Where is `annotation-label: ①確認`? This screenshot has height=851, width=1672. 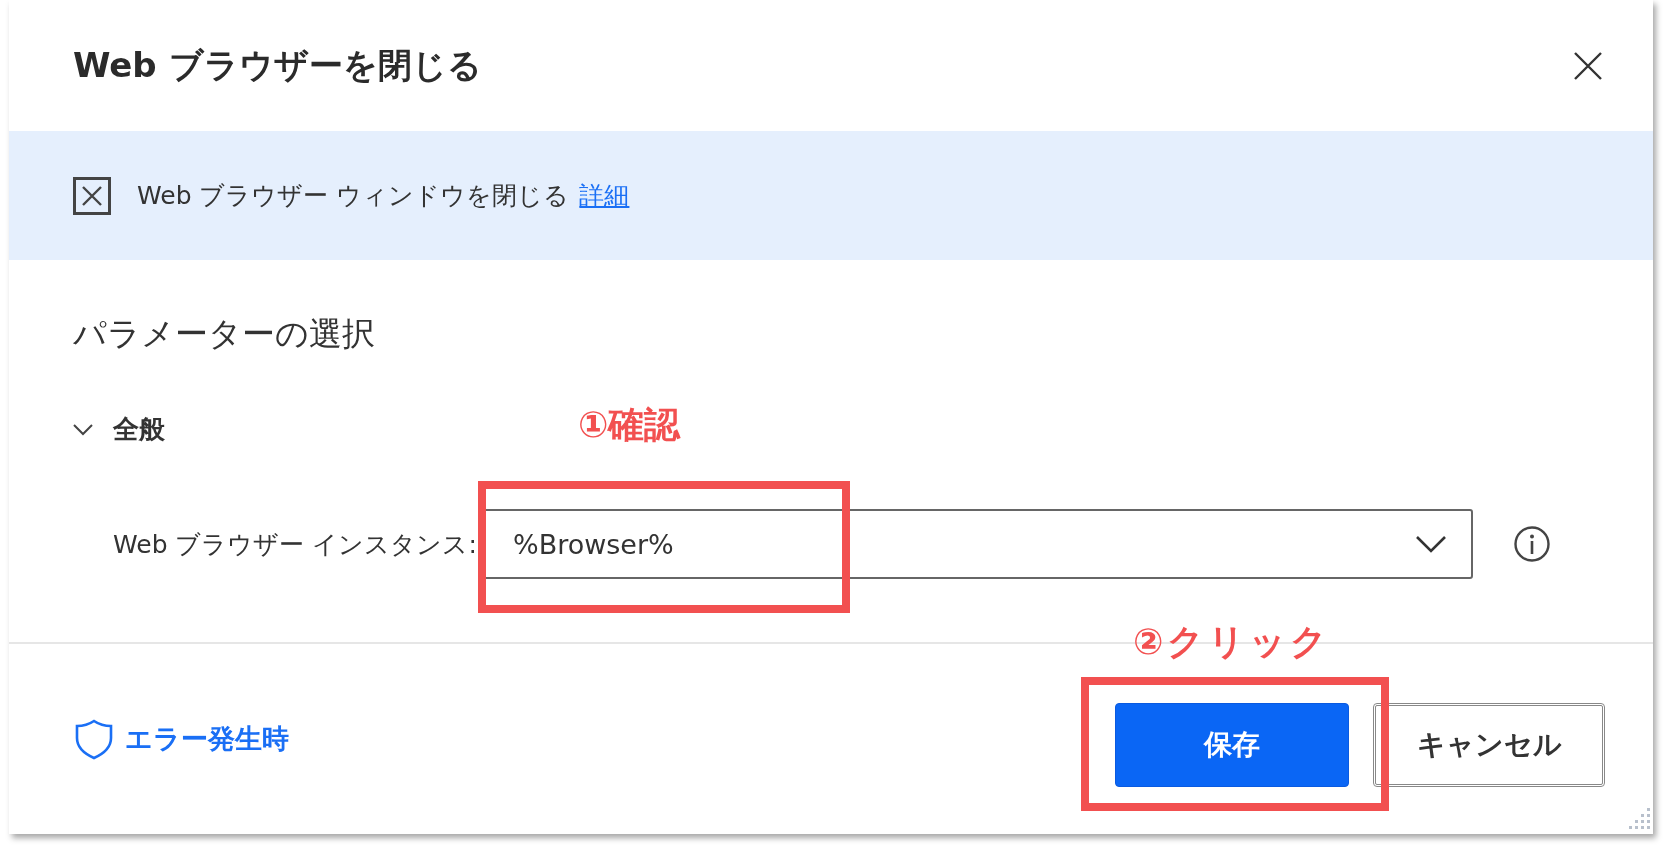 annotation-label: ①確認 is located at coordinates (629, 425).